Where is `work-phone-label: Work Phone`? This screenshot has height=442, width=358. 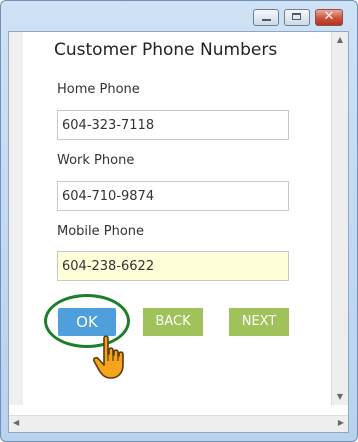
work-phone-label: Work Phone is located at coordinates (96, 160).